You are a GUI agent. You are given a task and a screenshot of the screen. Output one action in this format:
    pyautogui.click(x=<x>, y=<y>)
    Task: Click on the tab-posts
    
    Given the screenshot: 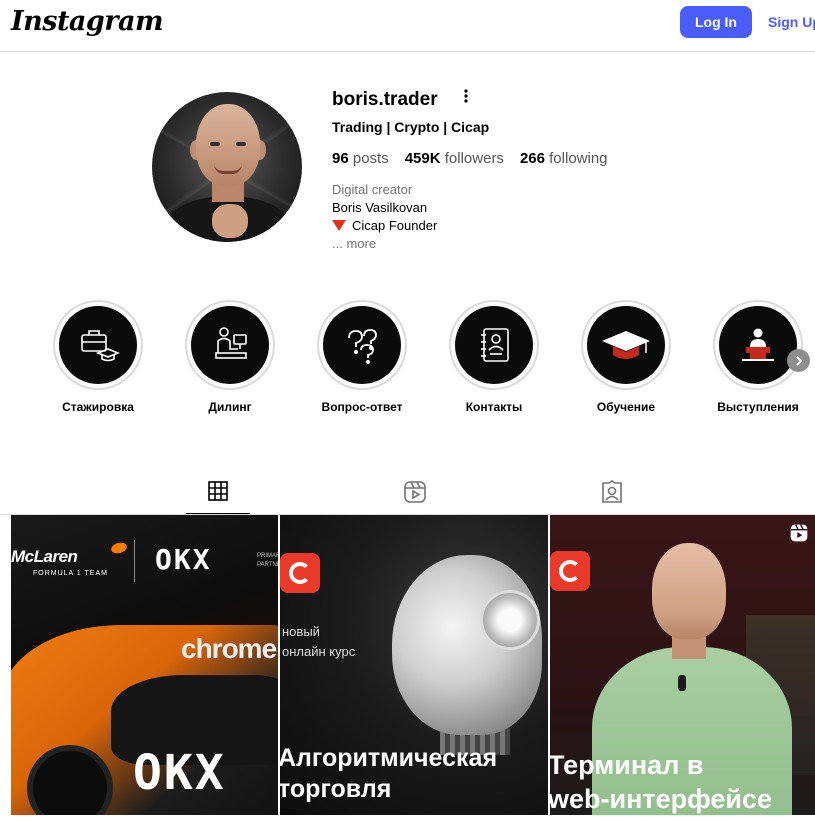 What is the action you would take?
    pyautogui.click(x=218, y=494)
    